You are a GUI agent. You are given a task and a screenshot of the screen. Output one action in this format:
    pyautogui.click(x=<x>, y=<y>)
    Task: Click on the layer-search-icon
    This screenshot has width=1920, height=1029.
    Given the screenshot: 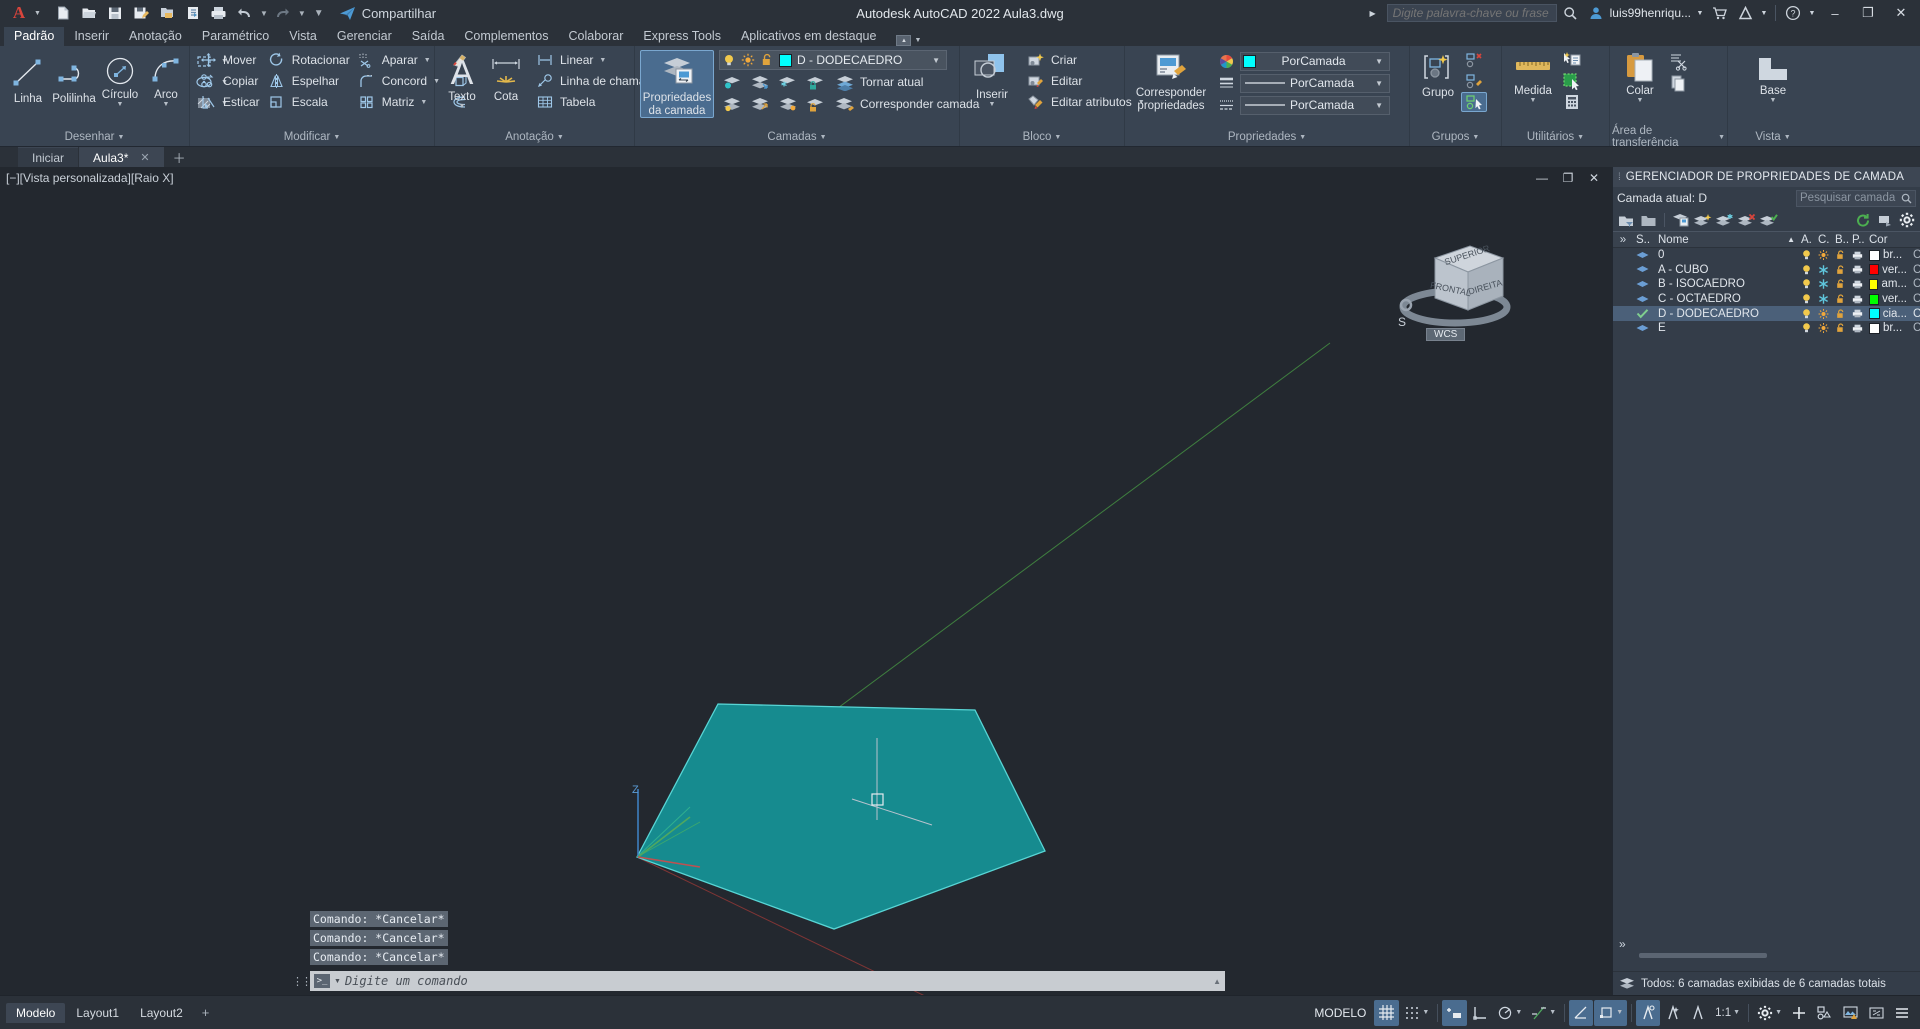 What is the action you would take?
    pyautogui.click(x=1906, y=198)
    